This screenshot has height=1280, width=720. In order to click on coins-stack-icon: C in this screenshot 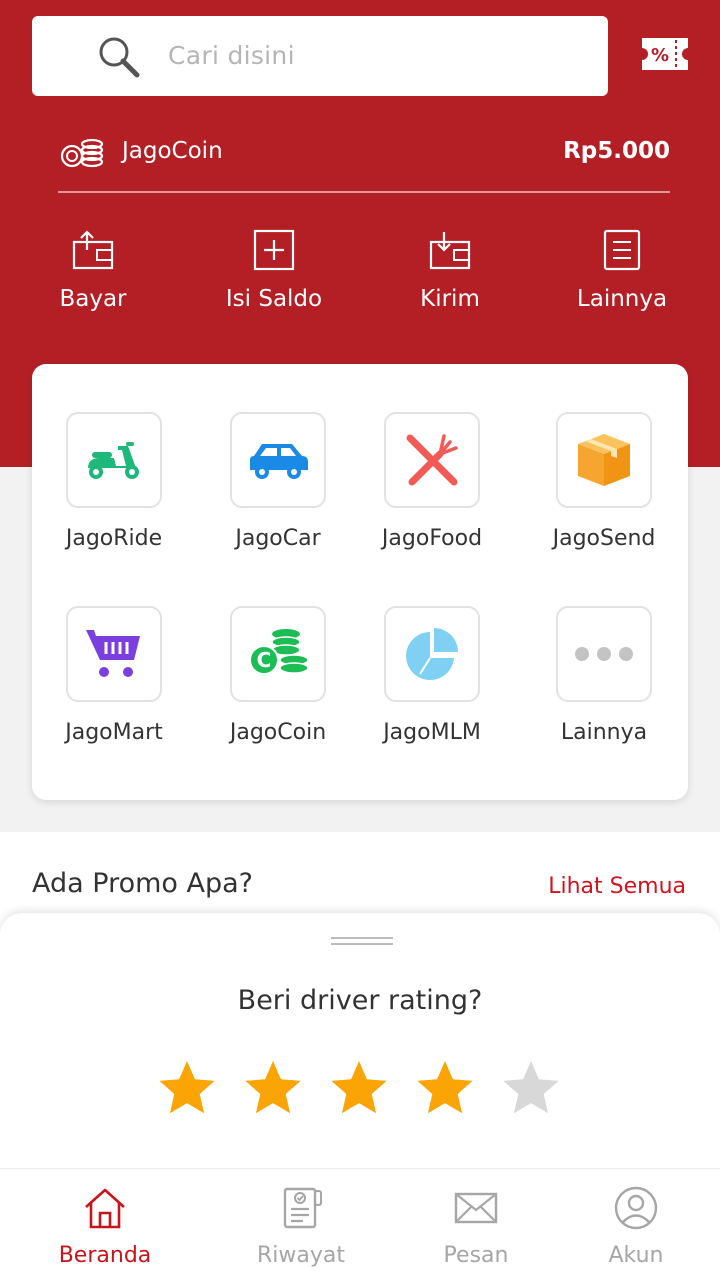, I will do `click(279, 652)`.